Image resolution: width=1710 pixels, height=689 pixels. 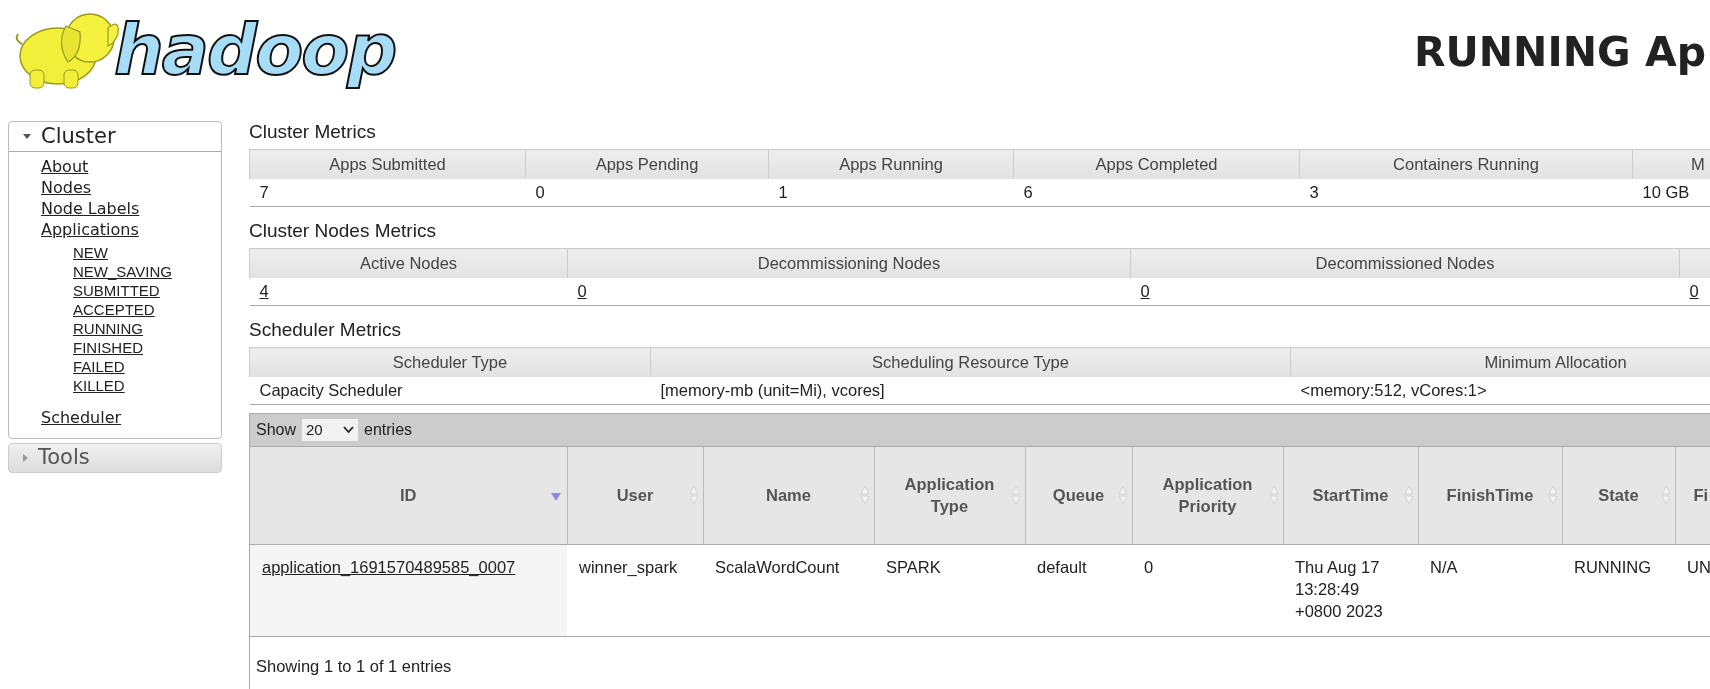 What do you see at coordinates (1618, 495) in the screenshot?
I see `column-header: State` at bounding box center [1618, 495].